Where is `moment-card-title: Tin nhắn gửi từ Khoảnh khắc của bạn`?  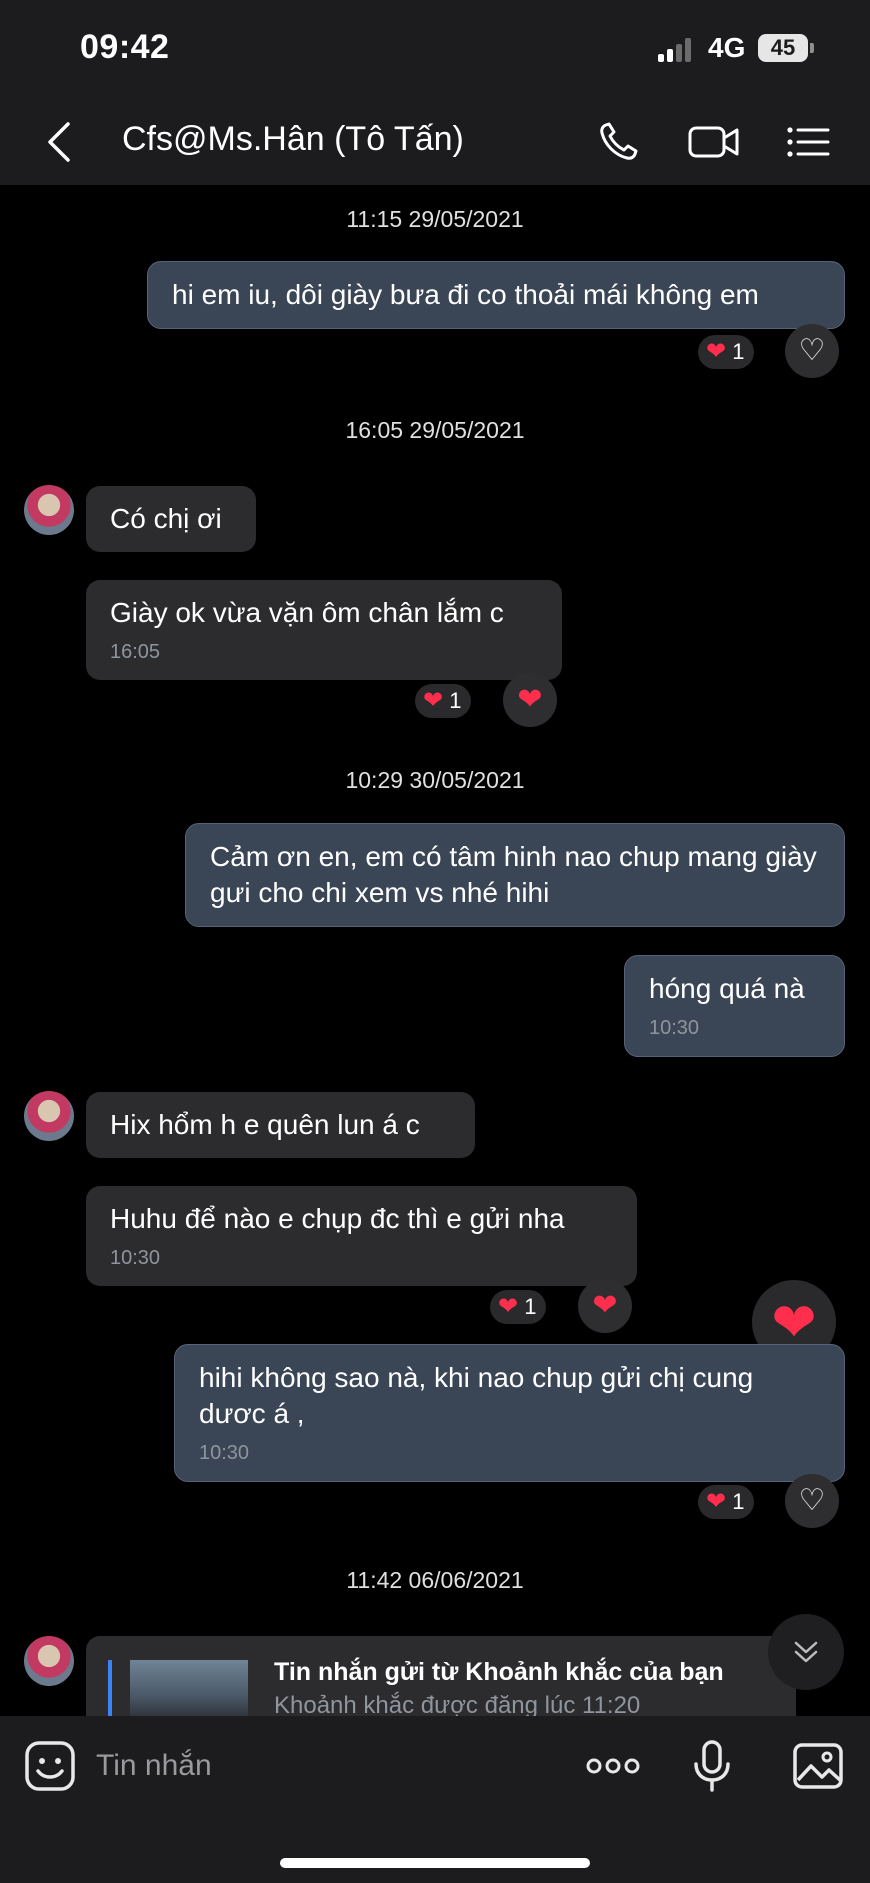
moment-card-title: Tin nhắn gửi từ Khoảnh khắc của bạn is located at coordinates (499, 1672).